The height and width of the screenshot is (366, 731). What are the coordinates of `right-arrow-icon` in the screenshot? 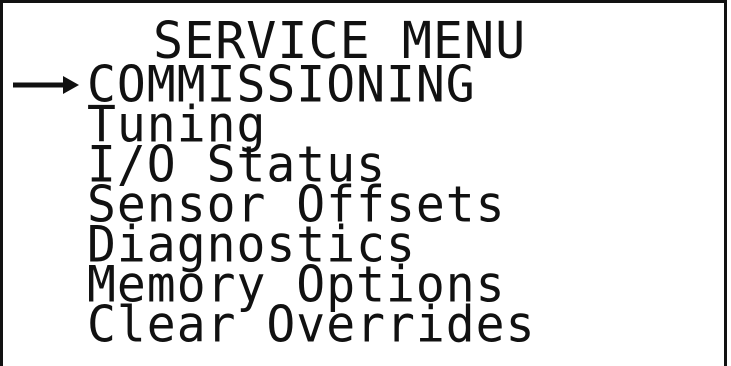 It's located at (46, 85).